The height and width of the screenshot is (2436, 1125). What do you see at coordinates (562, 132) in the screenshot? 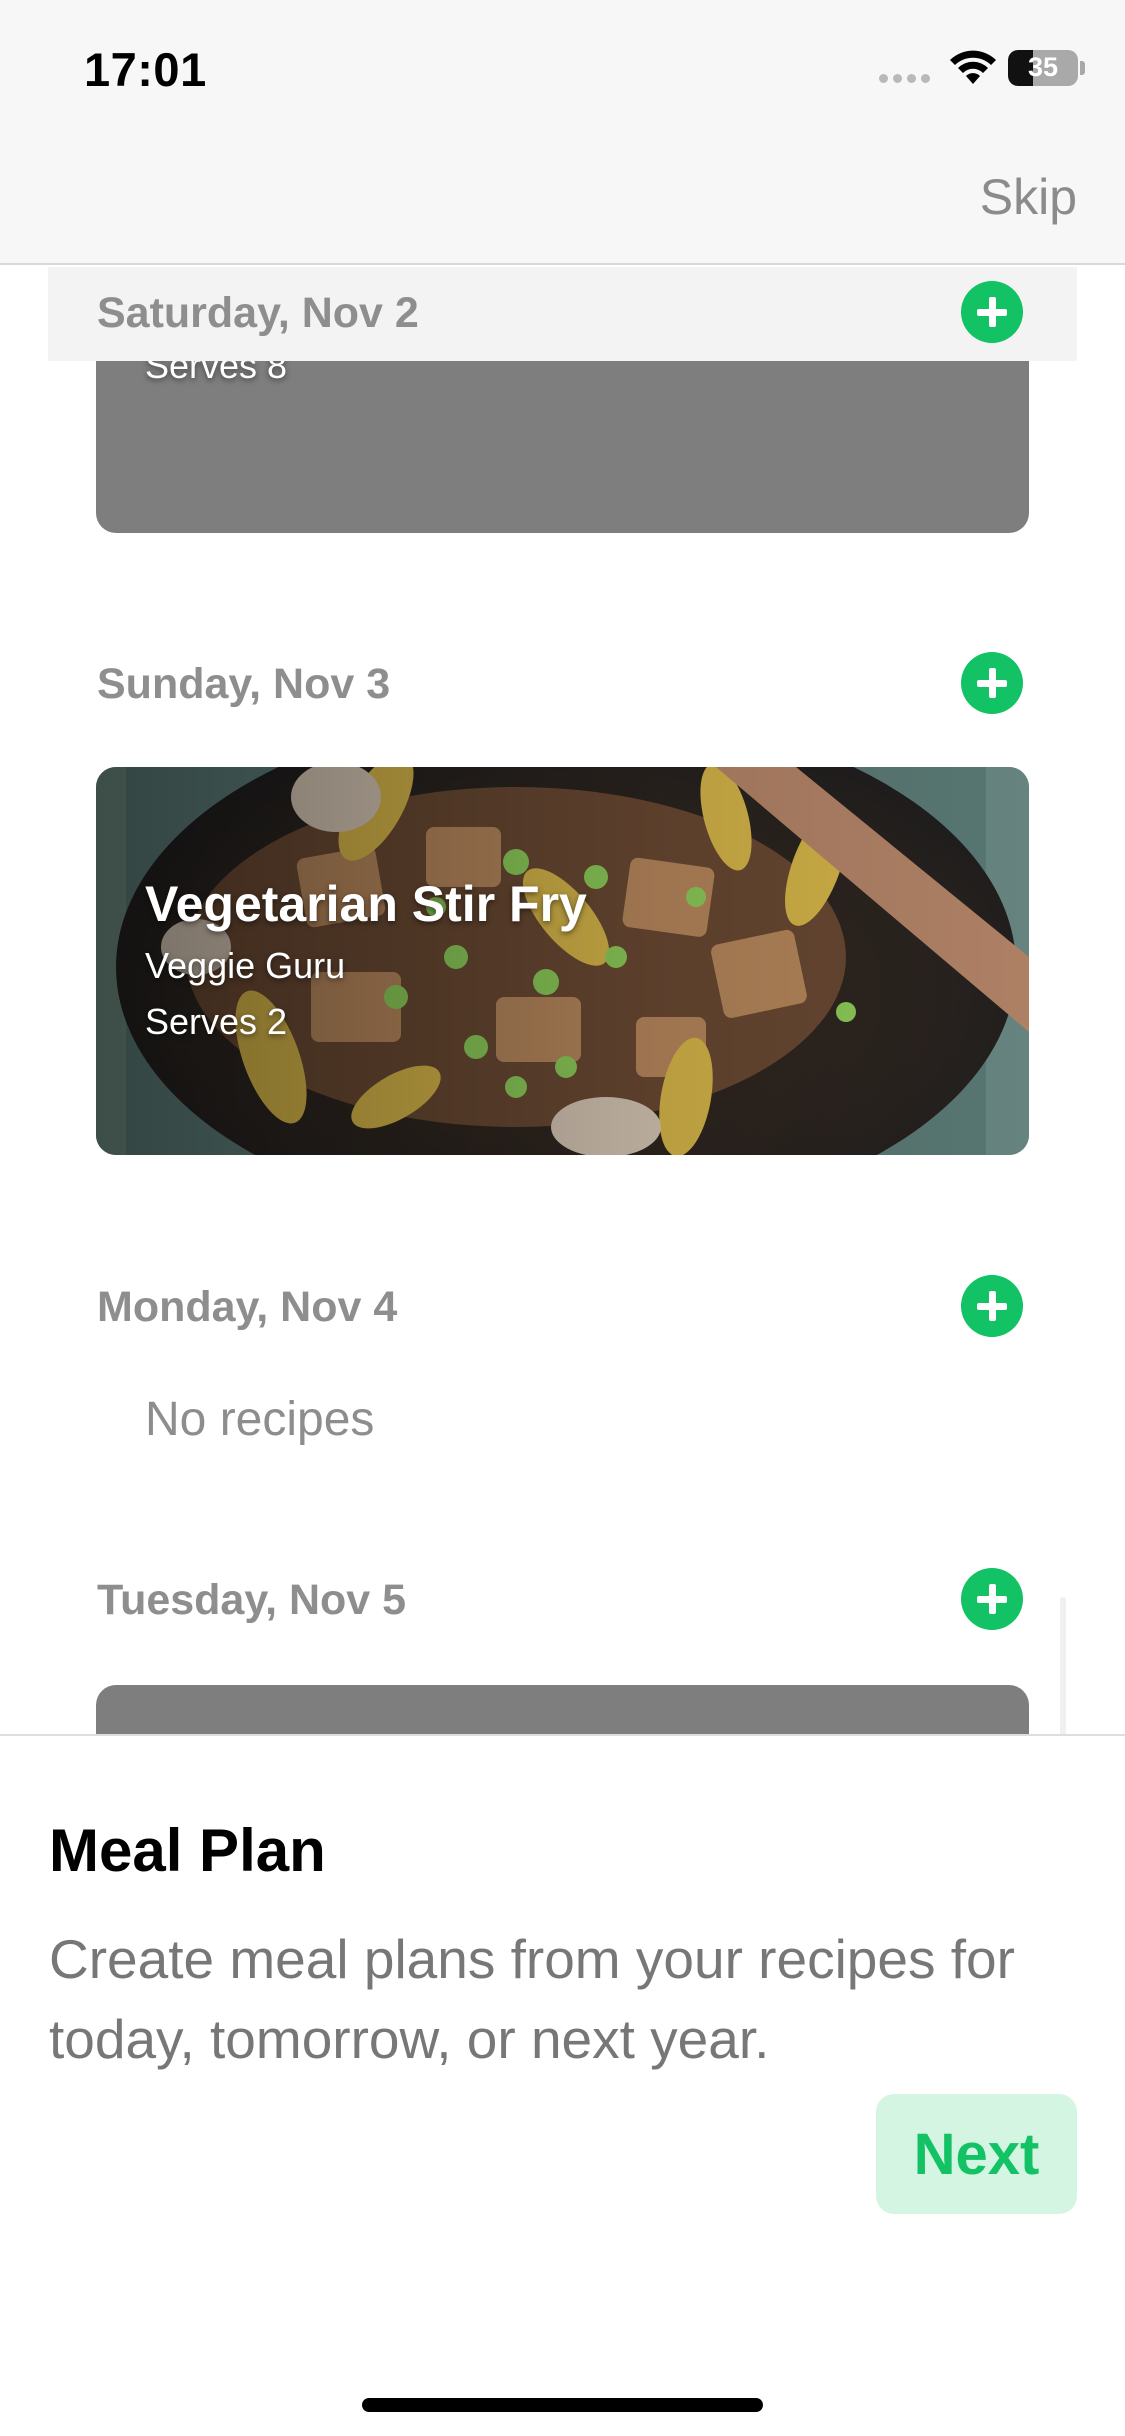
I see `top-bar: 17:01 35 Skip` at bounding box center [562, 132].